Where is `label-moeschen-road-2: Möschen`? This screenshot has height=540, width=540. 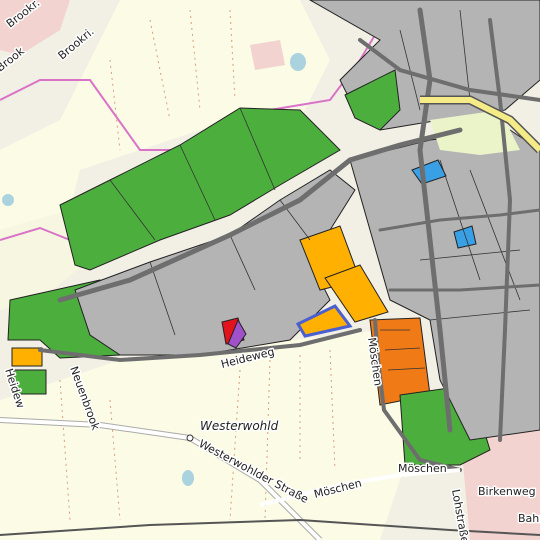
label-moeschen-road-2: Möschen is located at coordinates (422, 468).